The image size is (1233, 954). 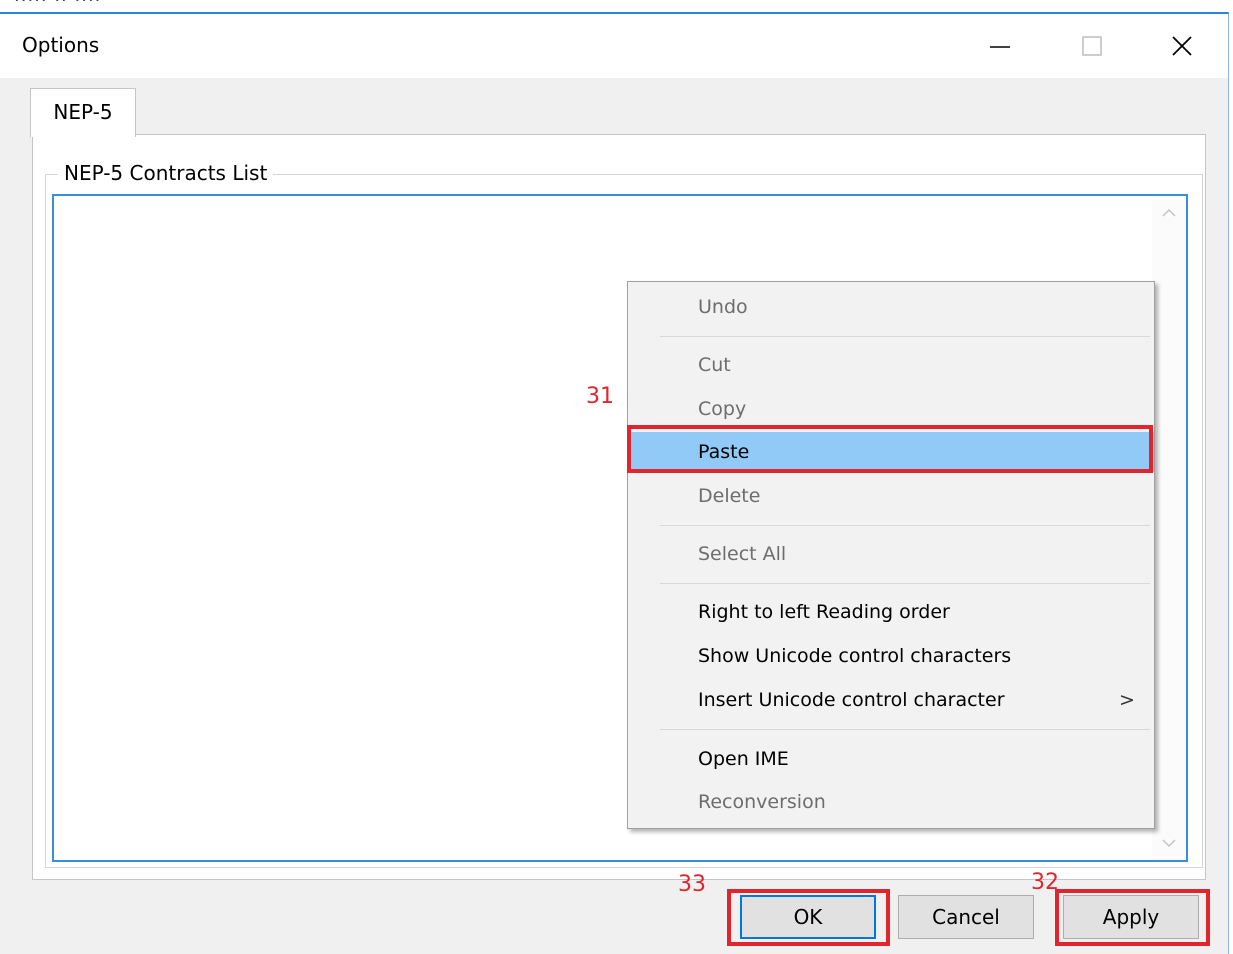 I want to click on menu-item-label: Select All, so click(x=742, y=554).